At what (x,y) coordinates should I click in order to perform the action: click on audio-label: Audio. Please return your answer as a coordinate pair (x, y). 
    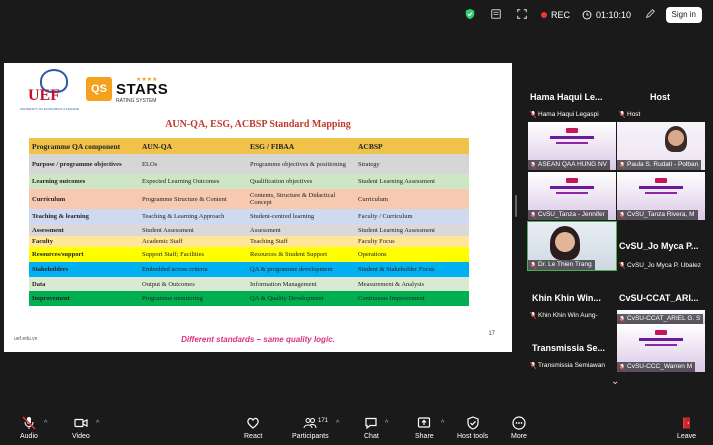
    Looking at the image, I should click on (29, 436).